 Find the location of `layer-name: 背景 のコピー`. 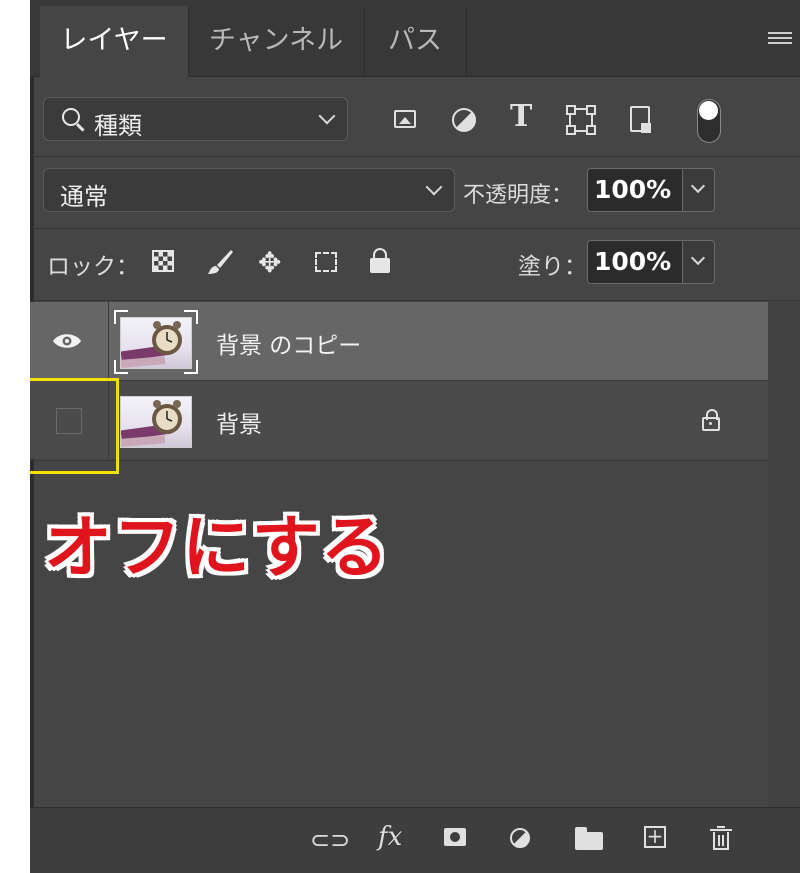

layer-name: 背景 のコピー is located at coordinates (288, 343).